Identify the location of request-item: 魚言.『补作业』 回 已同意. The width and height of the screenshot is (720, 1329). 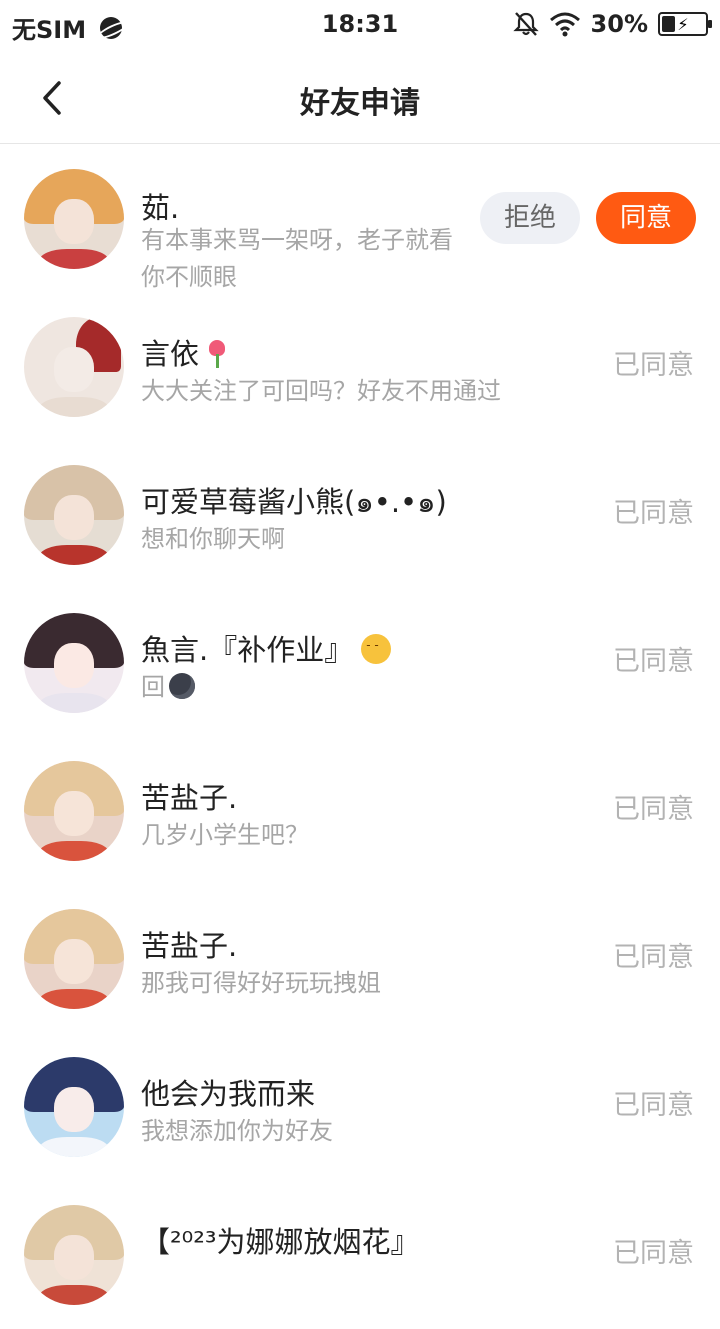
(360, 663).